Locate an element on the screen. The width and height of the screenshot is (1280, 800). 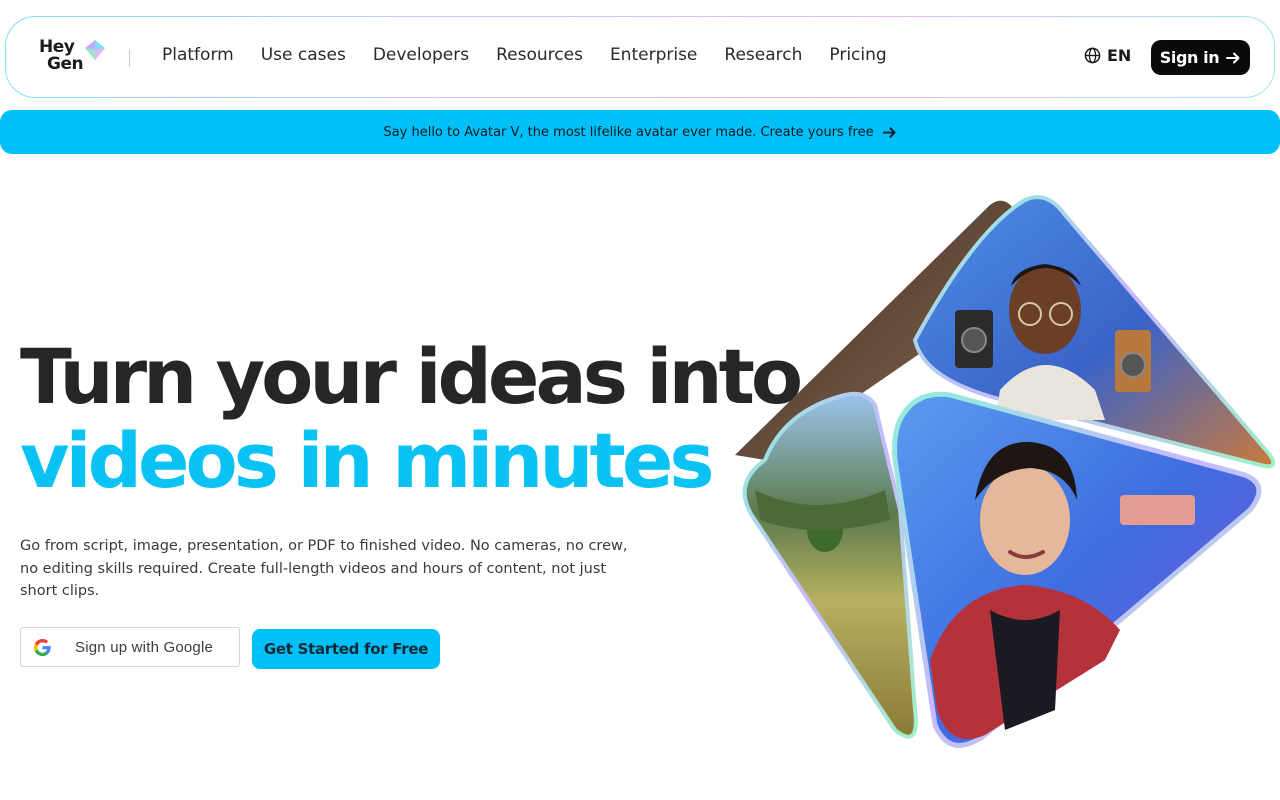
logo-wordmark: Hey Gen is located at coordinates (61, 56).